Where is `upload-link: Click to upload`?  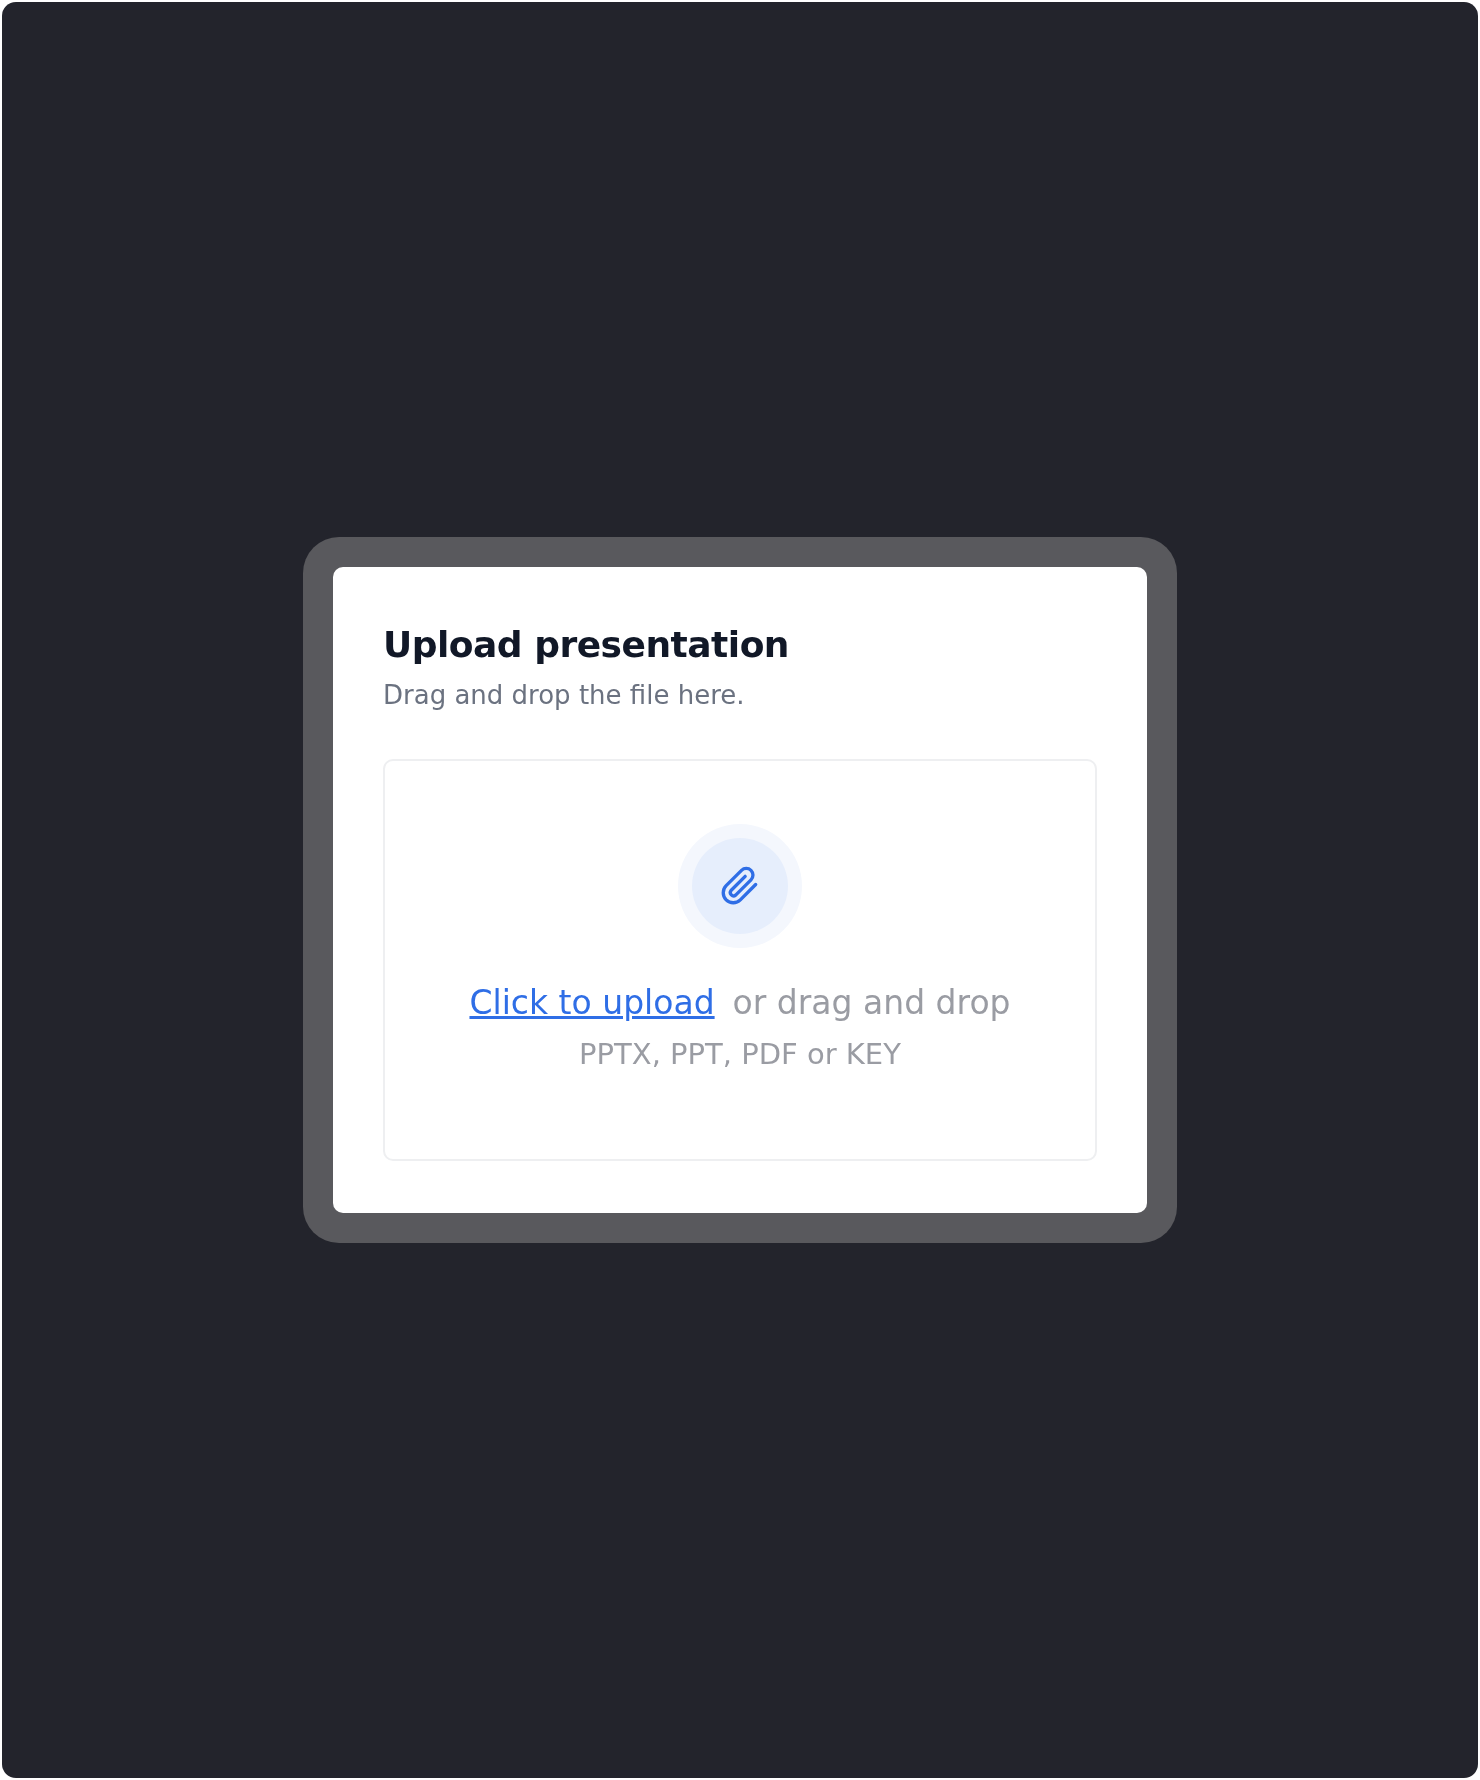
upload-link: Click to upload is located at coordinates (592, 1002).